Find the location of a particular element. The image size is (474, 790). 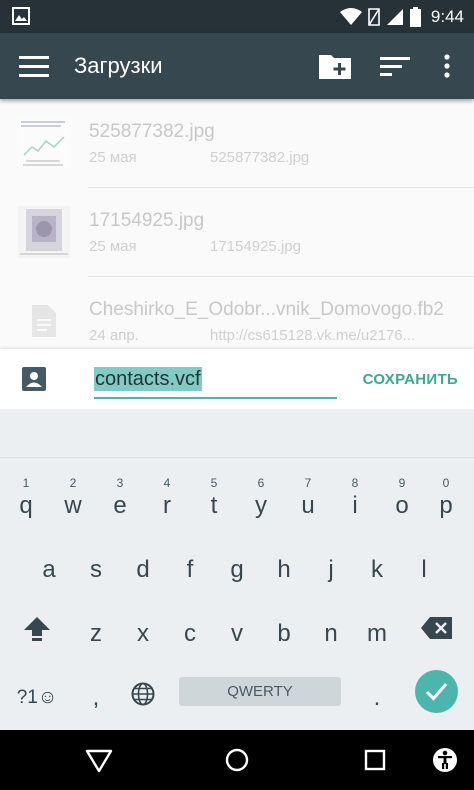

status-bar: 9:44 is located at coordinates (237, 16).